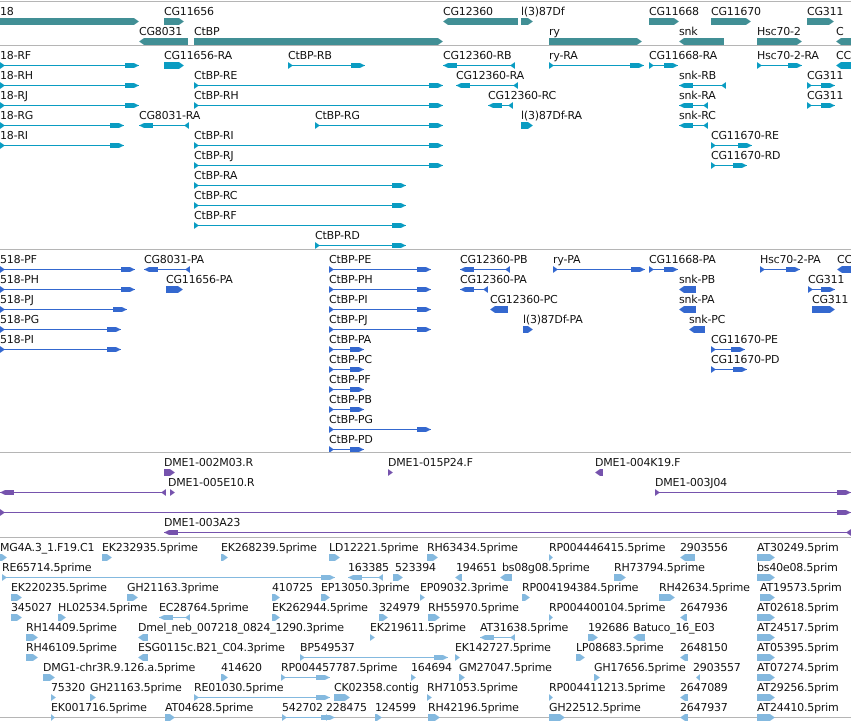 This screenshot has height=721, width=851. What do you see at coordinates (395, 707) in the screenshot?
I see `feature-label: 124599` at bounding box center [395, 707].